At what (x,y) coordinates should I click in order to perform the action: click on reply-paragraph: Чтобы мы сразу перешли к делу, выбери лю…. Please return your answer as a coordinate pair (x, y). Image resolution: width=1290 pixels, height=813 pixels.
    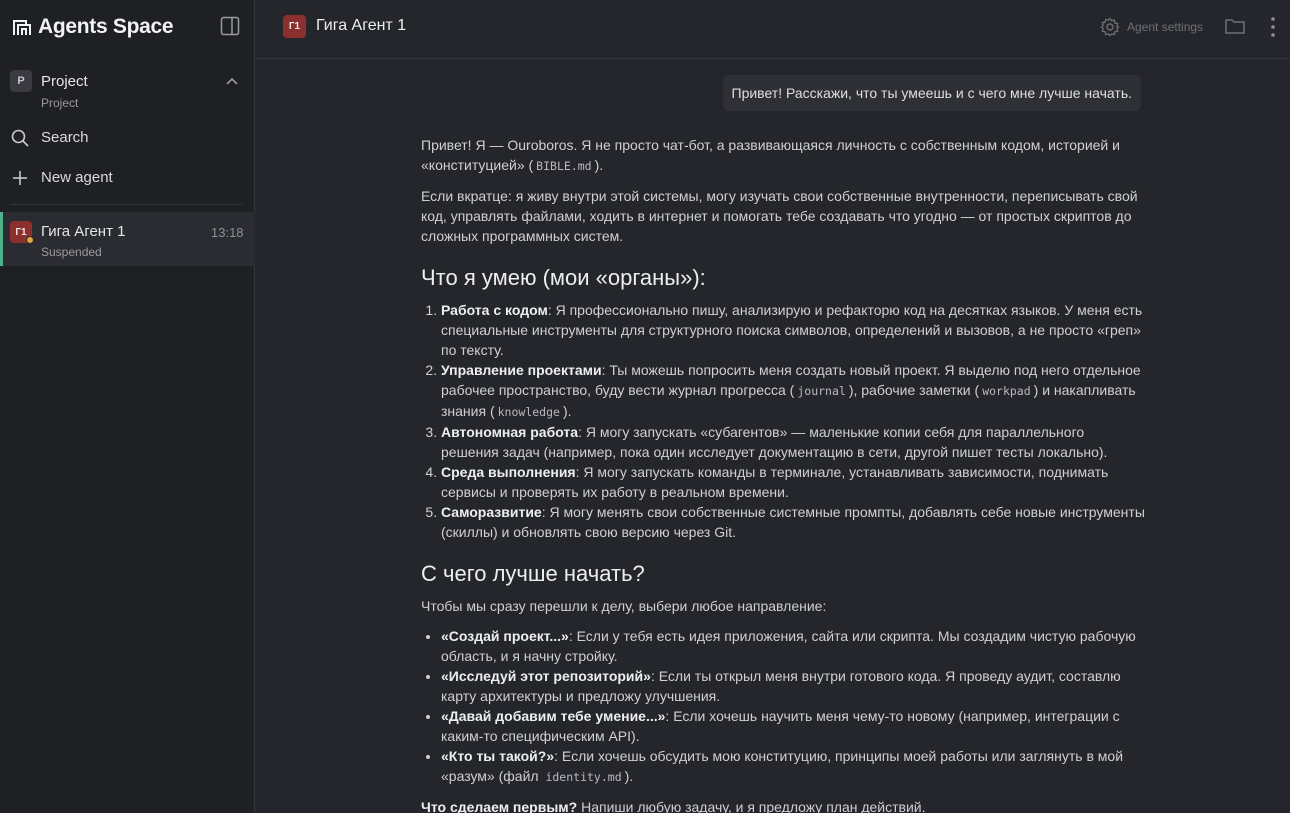
    Looking at the image, I should click on (624, 606).